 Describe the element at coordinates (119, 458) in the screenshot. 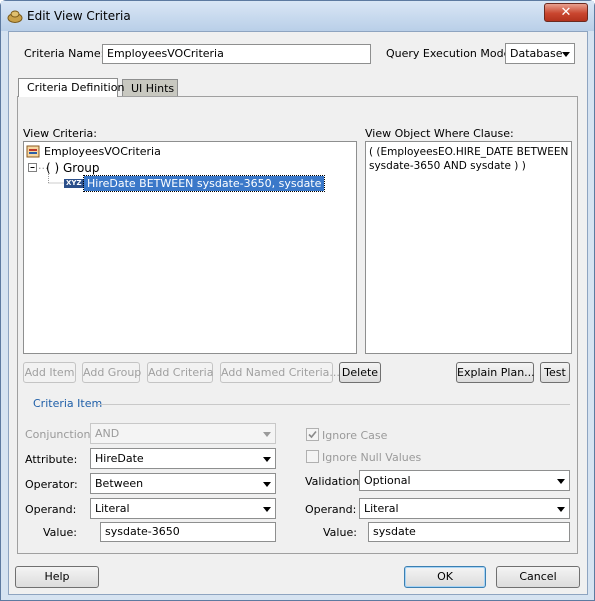

I see `attribute-value: HireDate` at that location.